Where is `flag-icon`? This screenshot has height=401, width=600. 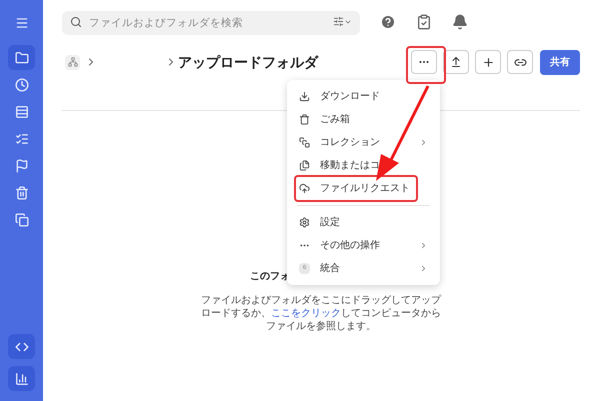
flag-icon is located at coordinates (21, 165).